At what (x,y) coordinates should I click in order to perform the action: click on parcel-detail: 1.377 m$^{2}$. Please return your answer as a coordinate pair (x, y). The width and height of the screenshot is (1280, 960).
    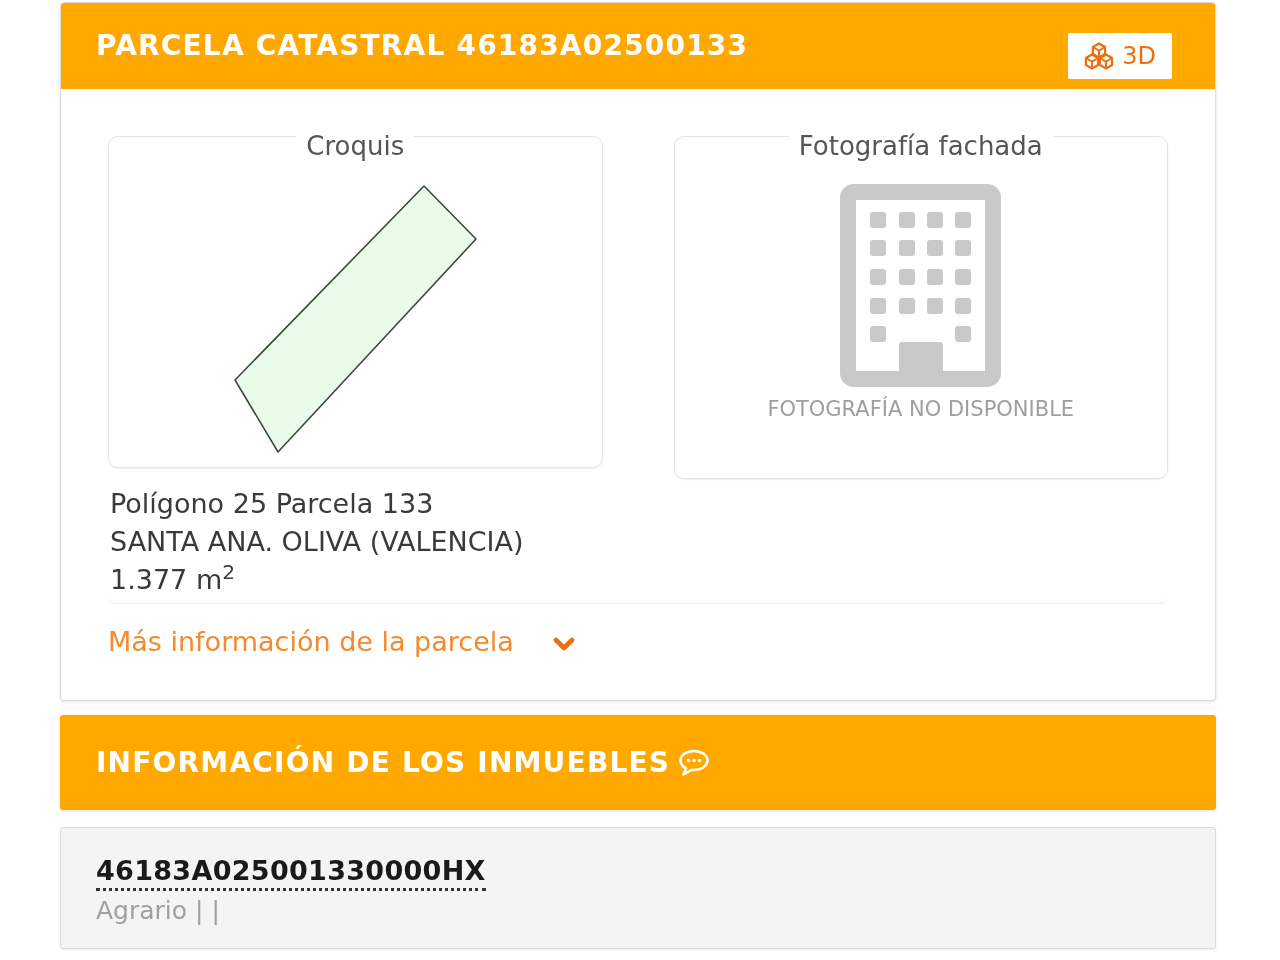
    Looking at the image, I should click on (172, 579).